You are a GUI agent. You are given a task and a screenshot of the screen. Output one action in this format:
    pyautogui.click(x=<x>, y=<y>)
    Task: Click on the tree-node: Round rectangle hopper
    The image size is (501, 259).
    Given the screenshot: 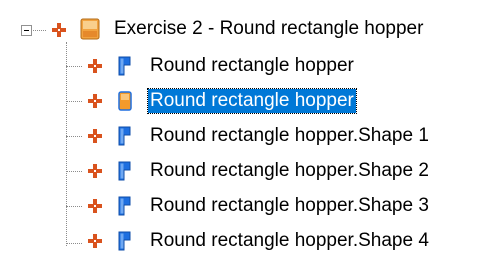 What is the action you would take?
    pyautogui.click(x=250, y=67)
    